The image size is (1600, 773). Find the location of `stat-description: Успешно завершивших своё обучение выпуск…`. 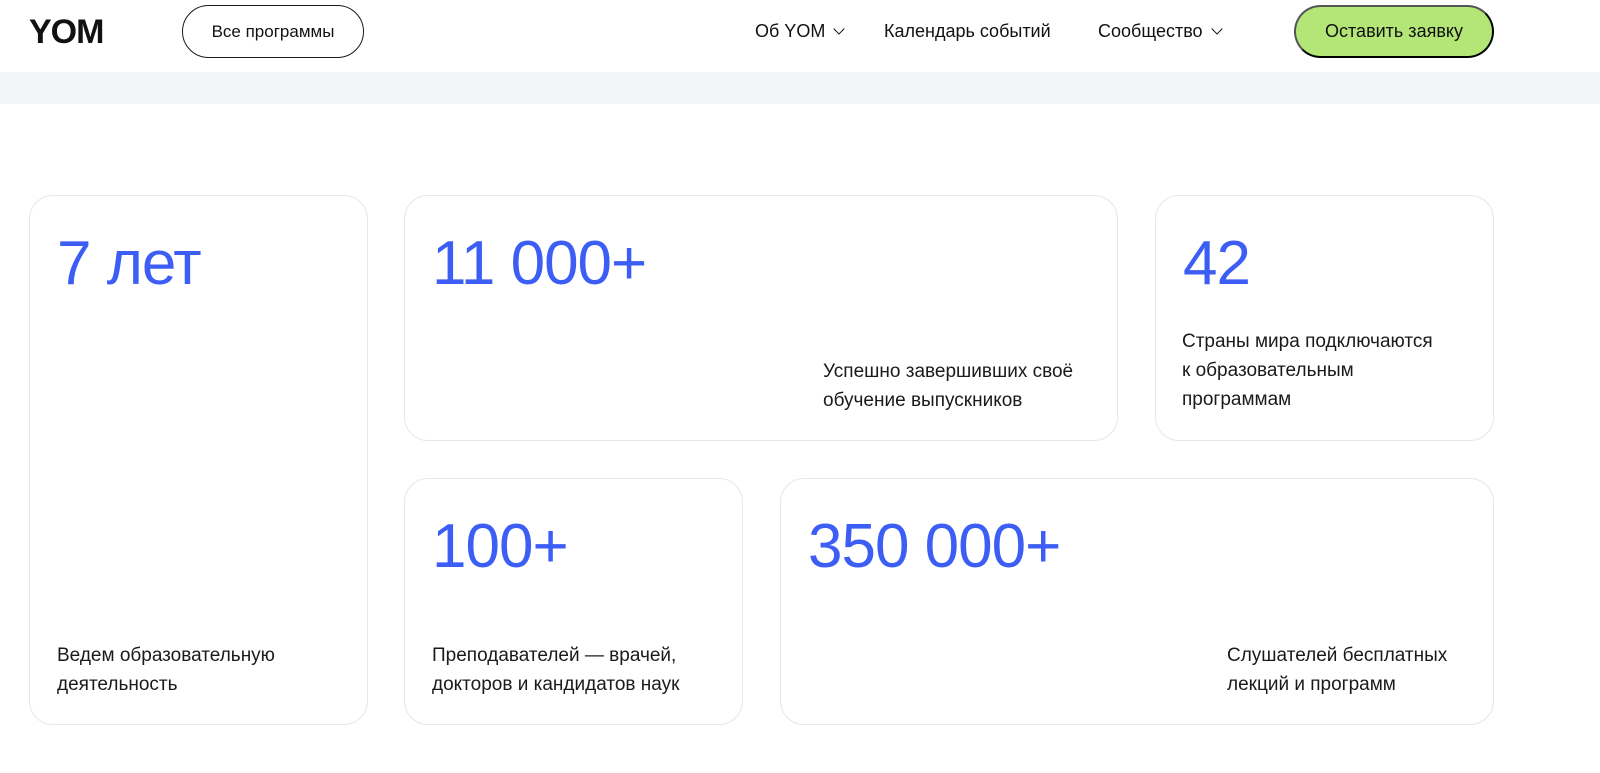

stat-description: Успешно завершивших своё обучение выпуск… is located at coordinates (968, 386).